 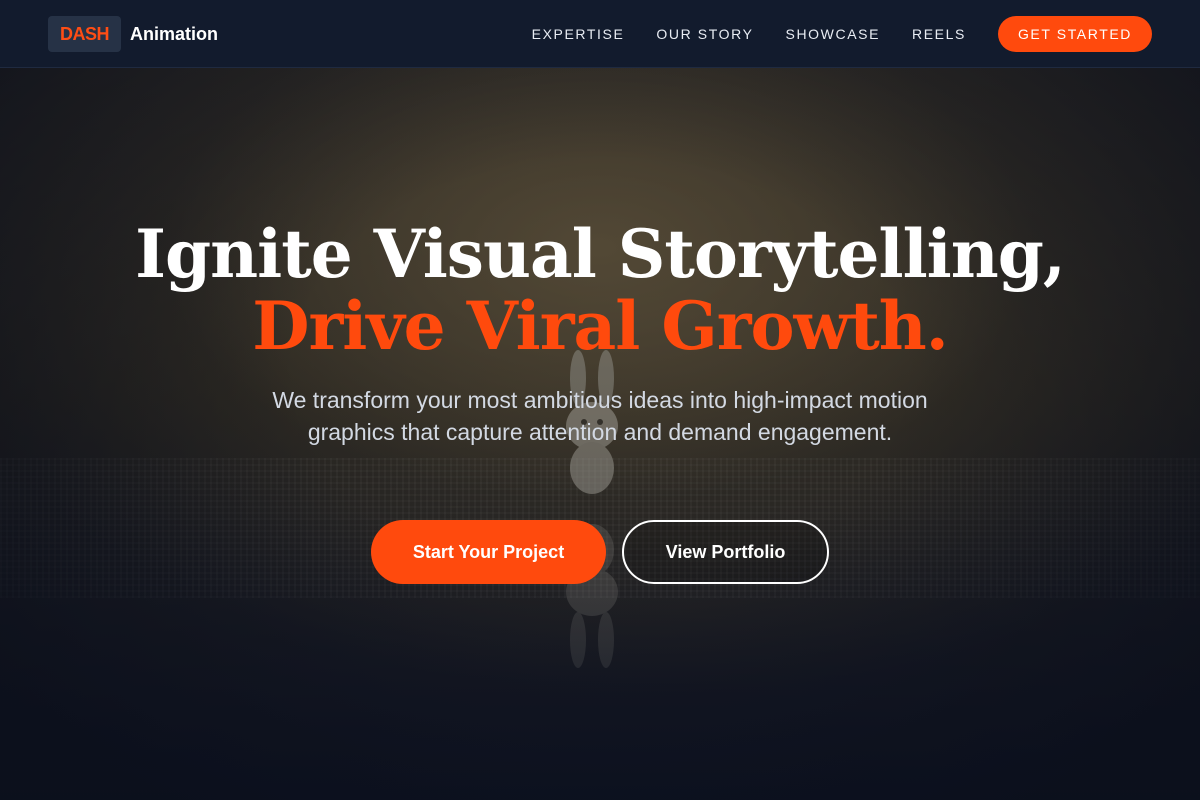 What do you see at coordinates (488, 552) in the screenshot?
I see `start-project-button: Start Your Project` at bounding box center [488, 552].